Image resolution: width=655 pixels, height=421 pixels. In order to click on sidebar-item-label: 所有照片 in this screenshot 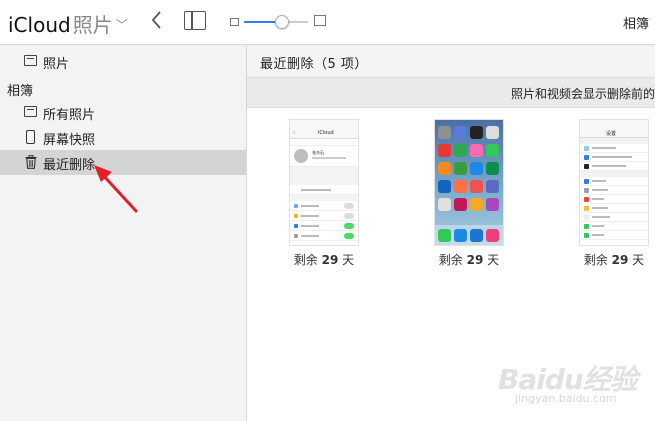, I will do `click(69, 115)`.